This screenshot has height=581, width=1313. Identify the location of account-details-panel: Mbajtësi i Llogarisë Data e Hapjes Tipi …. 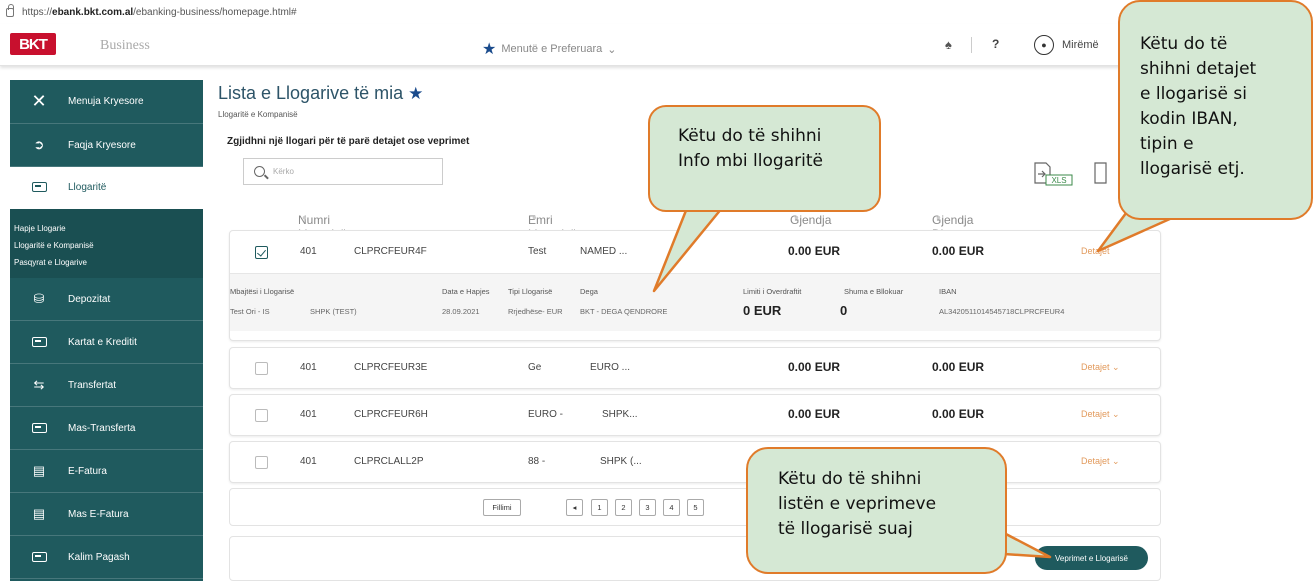
(695, 302).